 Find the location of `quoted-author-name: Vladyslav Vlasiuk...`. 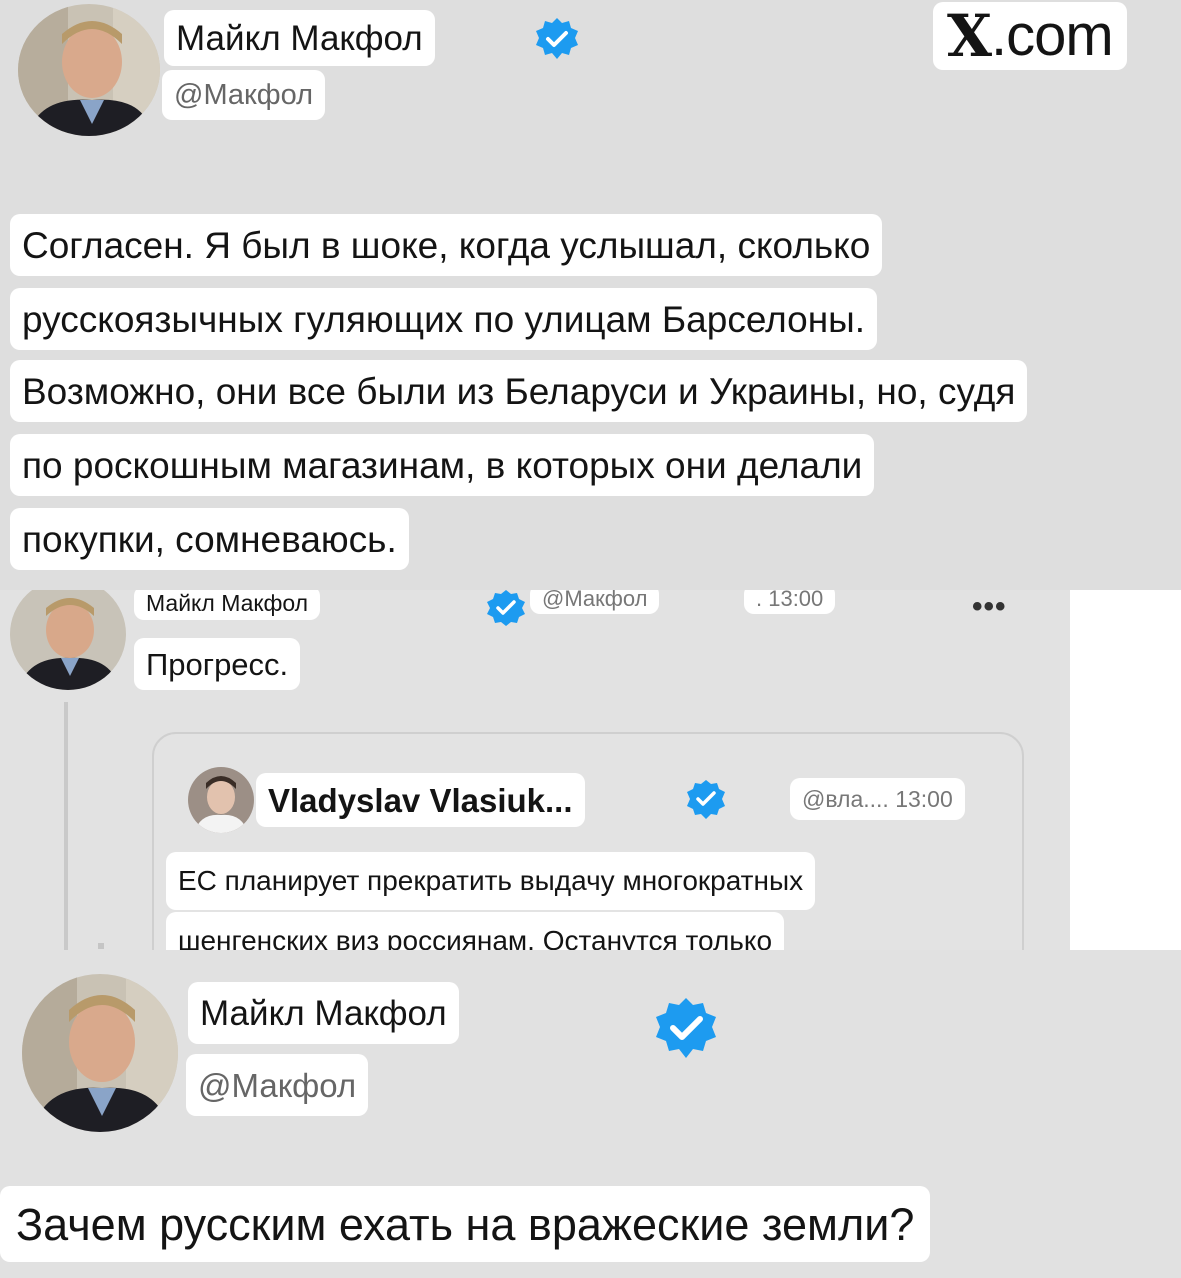

quoted-author-name: Vladyslav Vlasiuk... is located at coordinates (420, 800).